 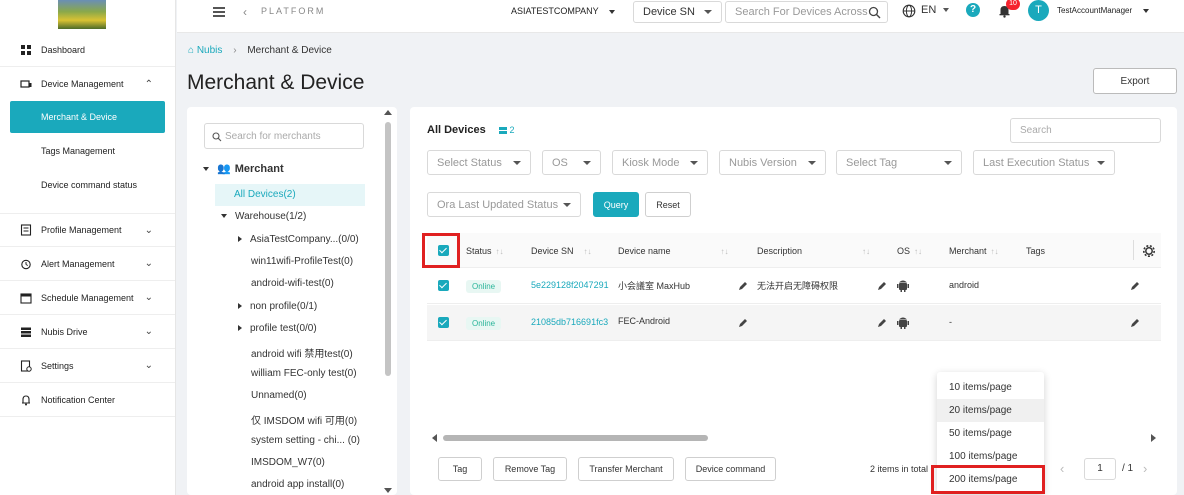 What do you see at coordinates (1153, 438) in the screenshot?
I see `scroll-right-arrow` at bounding box center [1153, 438].